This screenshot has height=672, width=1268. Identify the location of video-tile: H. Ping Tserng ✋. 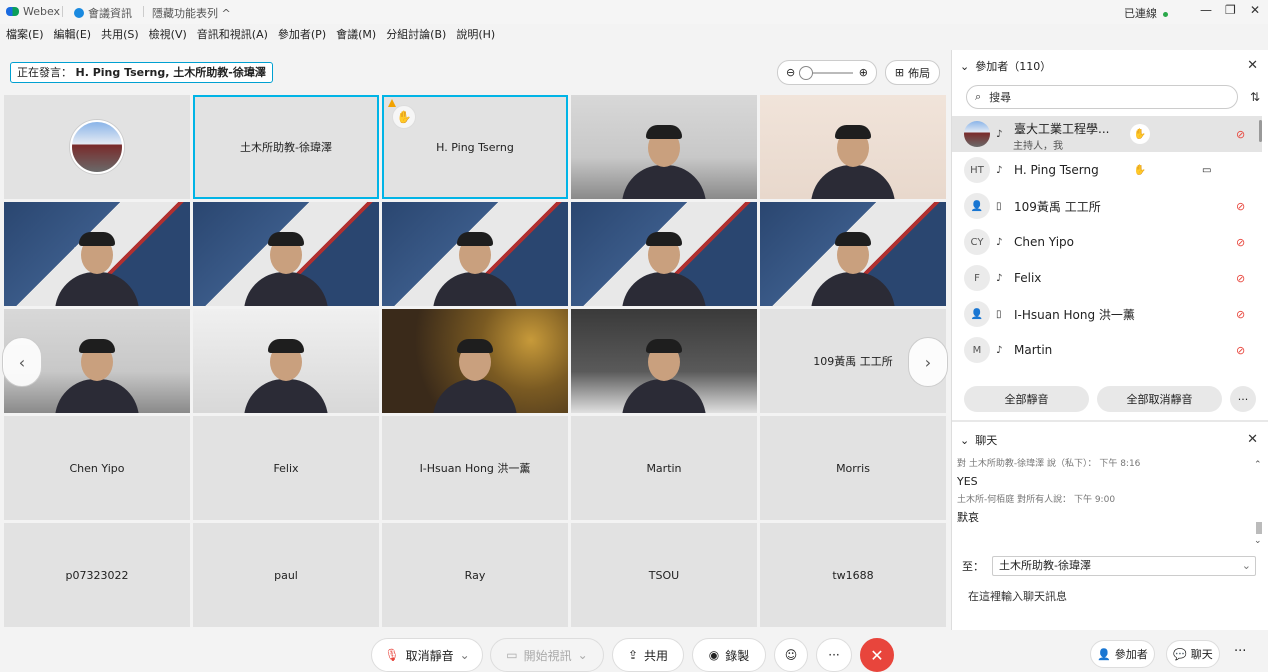
(475, 147).